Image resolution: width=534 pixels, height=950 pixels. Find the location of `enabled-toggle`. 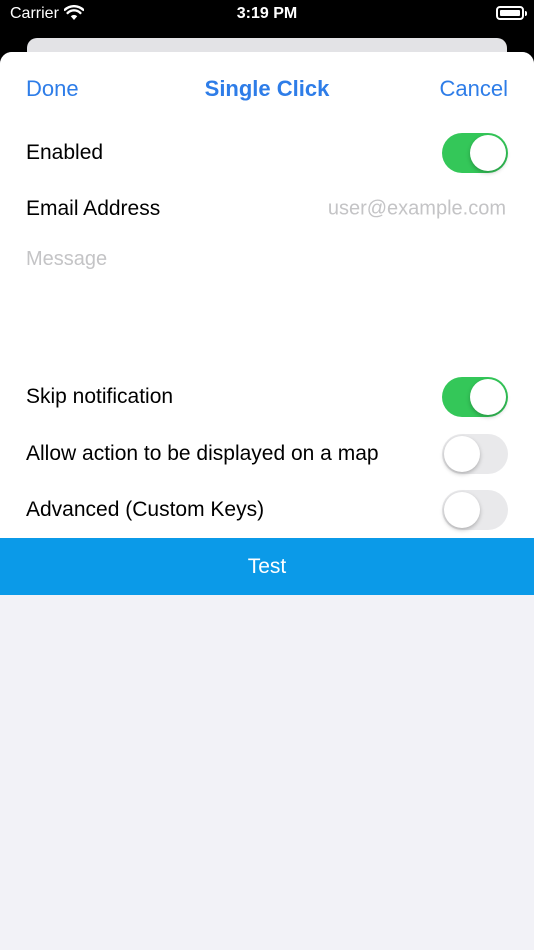

enabled-toggle is located at coordinates (475, 153).